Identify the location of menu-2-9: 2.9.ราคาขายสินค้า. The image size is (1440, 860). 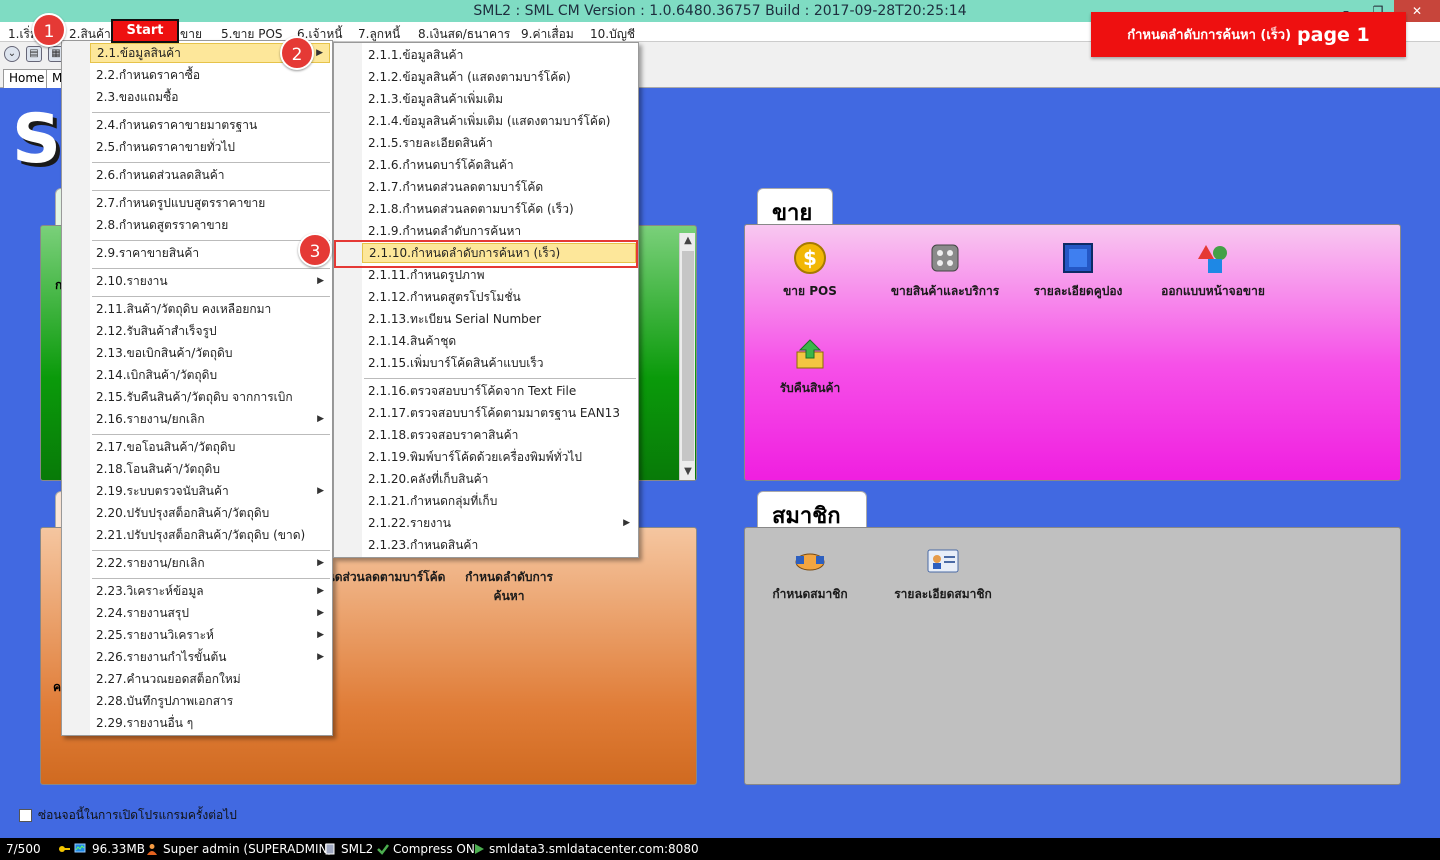
(210, 253).